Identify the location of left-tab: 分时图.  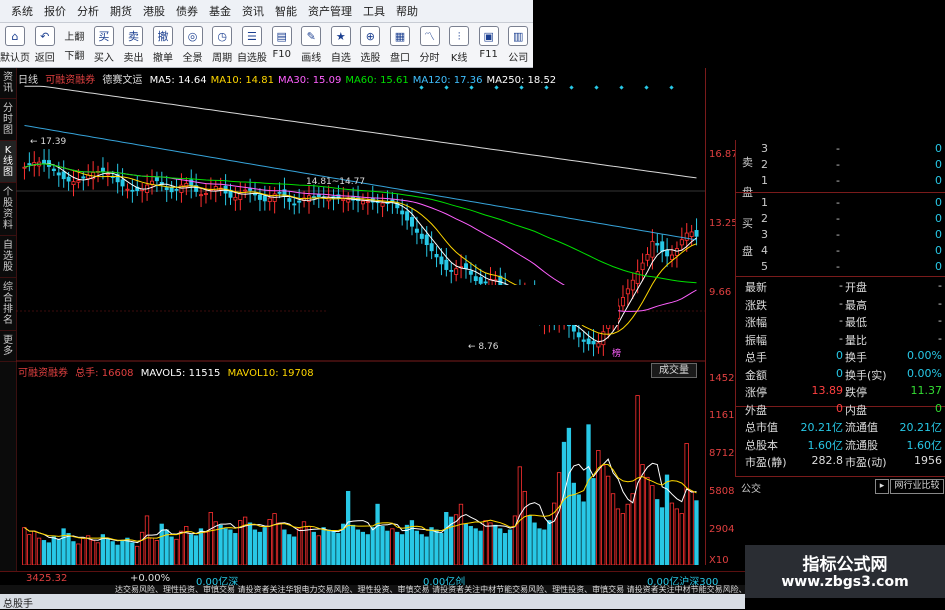
(8, 120).